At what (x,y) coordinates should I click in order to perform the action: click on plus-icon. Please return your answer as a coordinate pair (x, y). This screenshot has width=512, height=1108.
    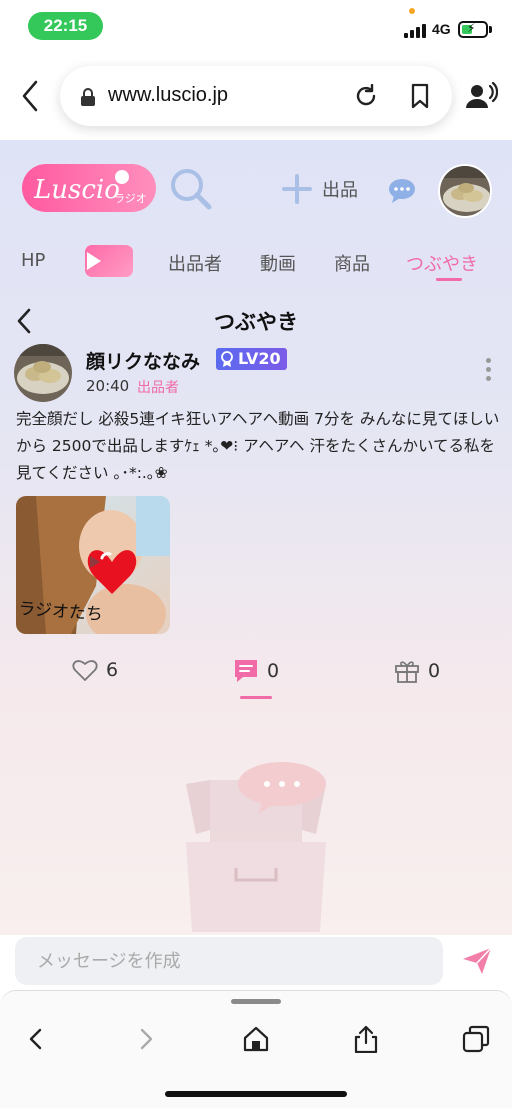
    Looking at the image, I should click on (297, 189).